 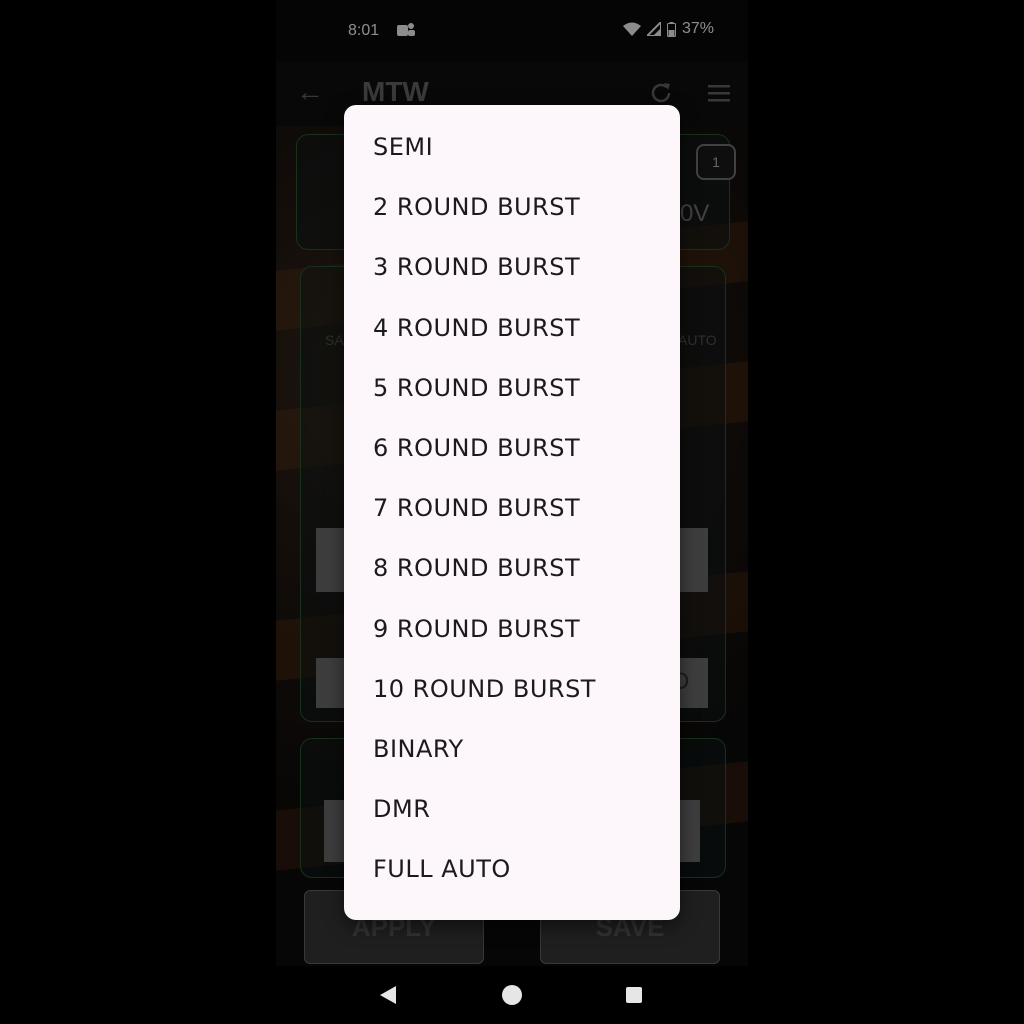 I want to click on option-2-round-burst: 2 ROUND BURST, so click(x=512, y=207).